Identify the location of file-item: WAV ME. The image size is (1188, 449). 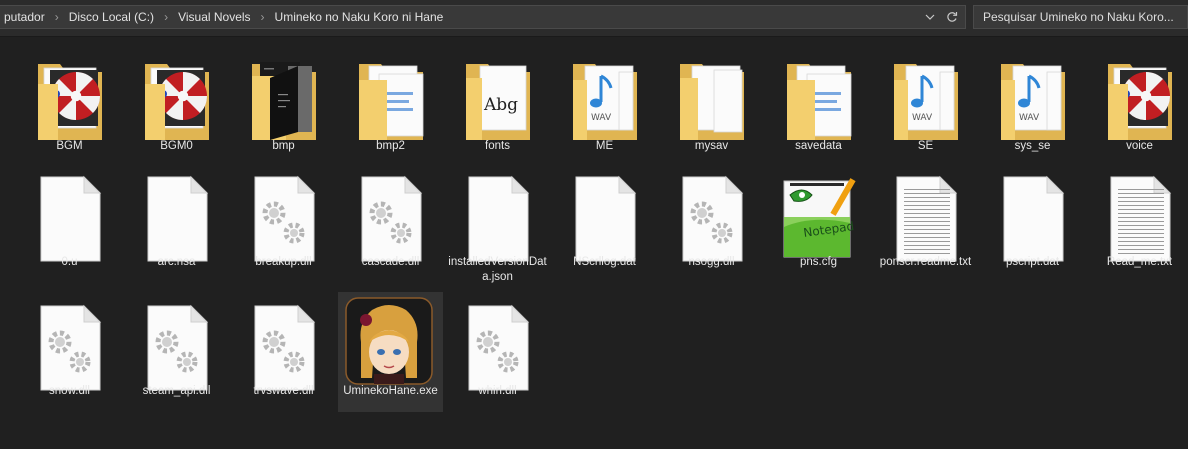
(604, 106).